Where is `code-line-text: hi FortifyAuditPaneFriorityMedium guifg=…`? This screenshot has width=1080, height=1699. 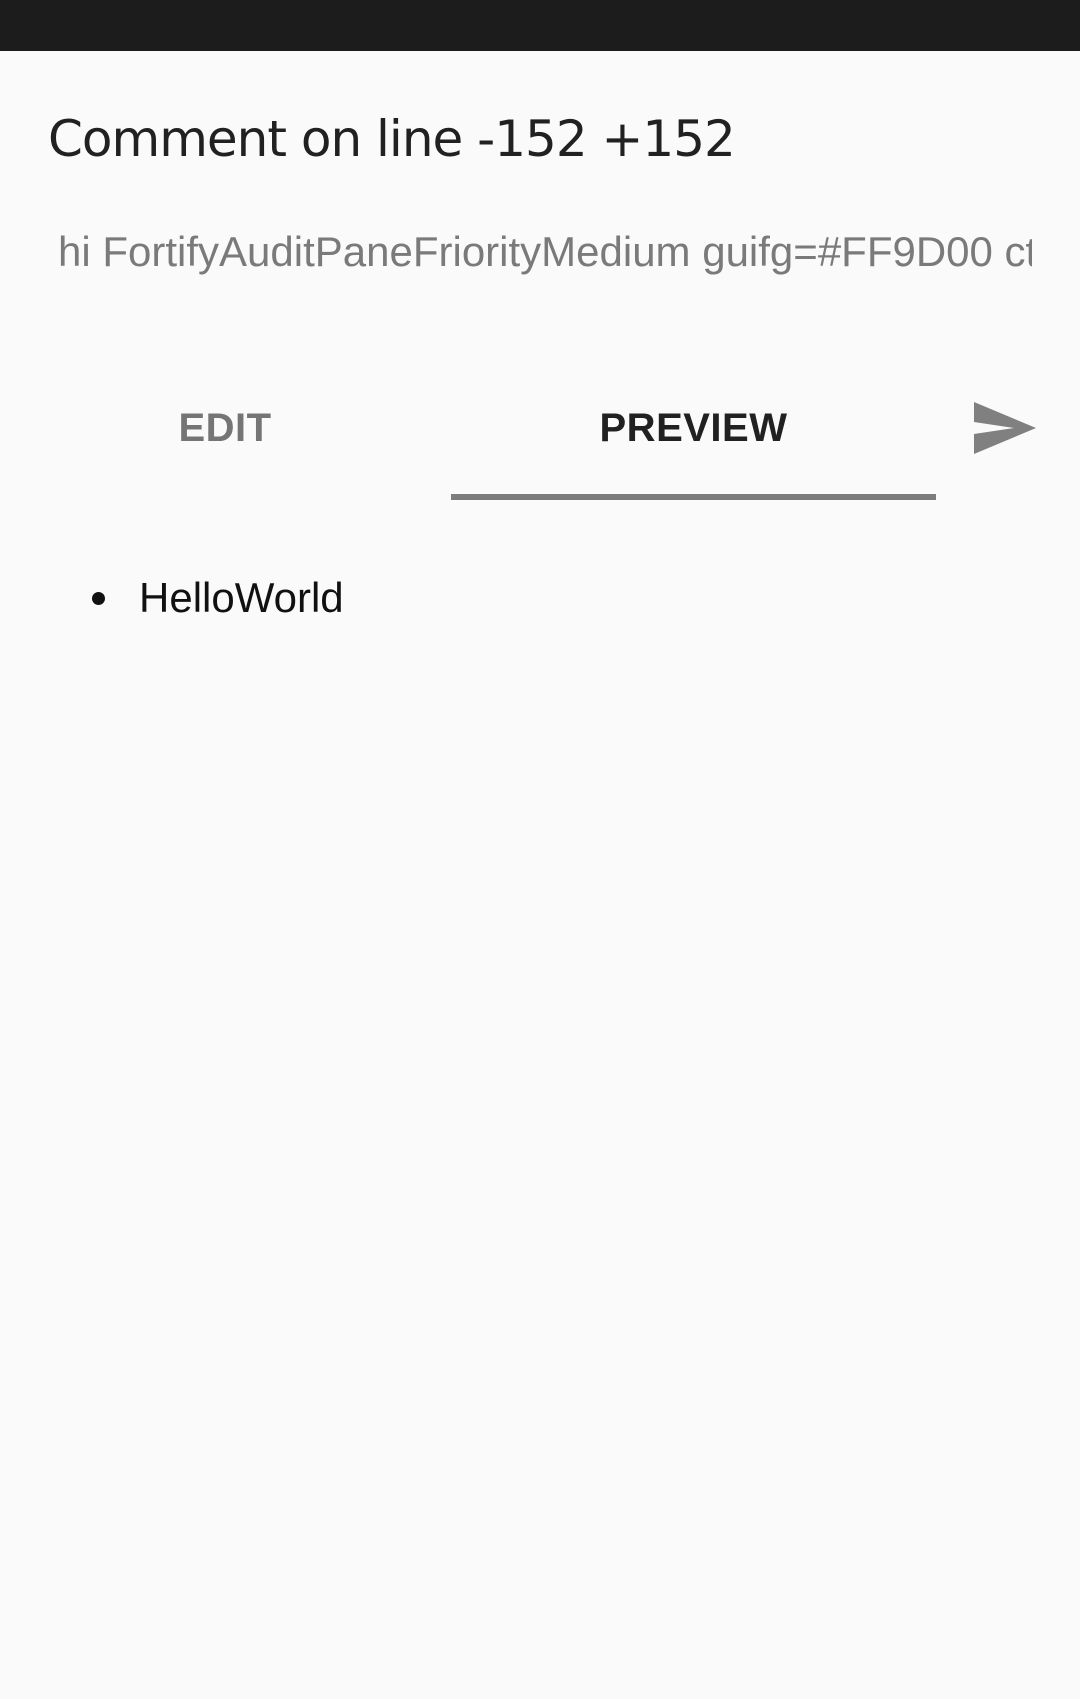
code-line-text: hi FortifyAuditPaneFriorityMedium guifg=… is located at coordinates (545, 251).